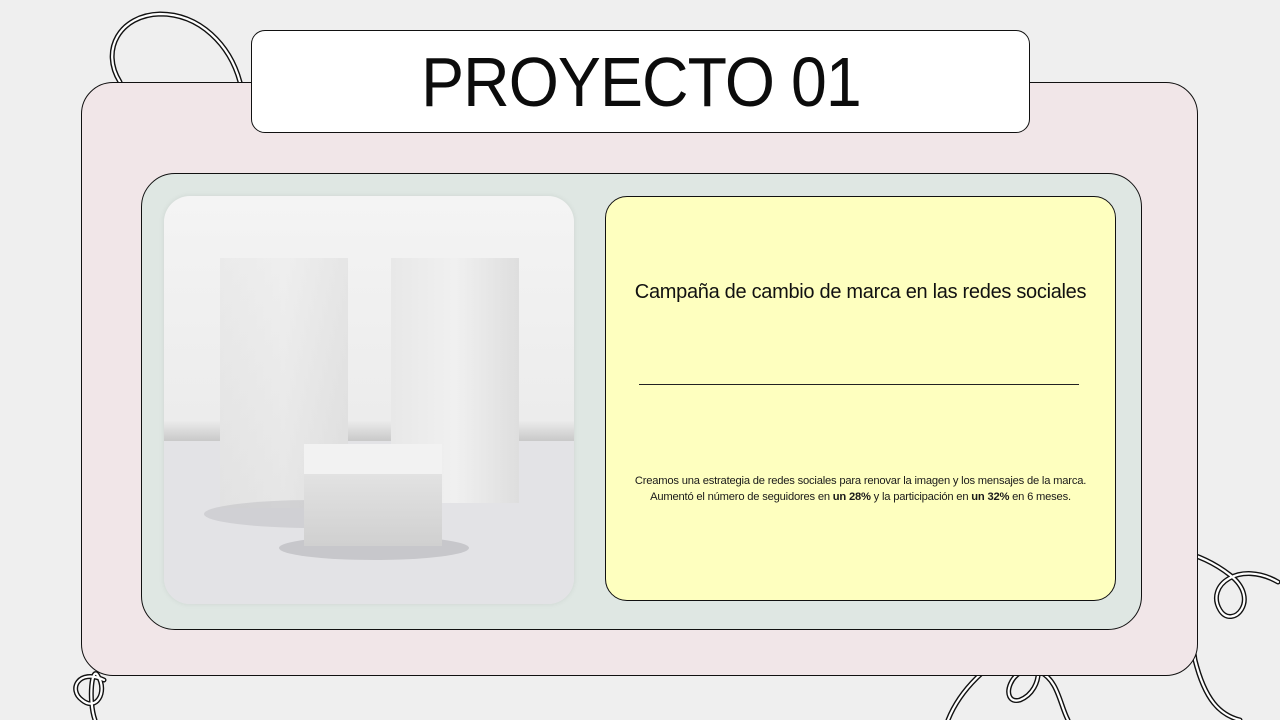  What do you see at coordinates (859, 384) in the screenshot?
I see `divider-line` at bounding box center [859, 384].